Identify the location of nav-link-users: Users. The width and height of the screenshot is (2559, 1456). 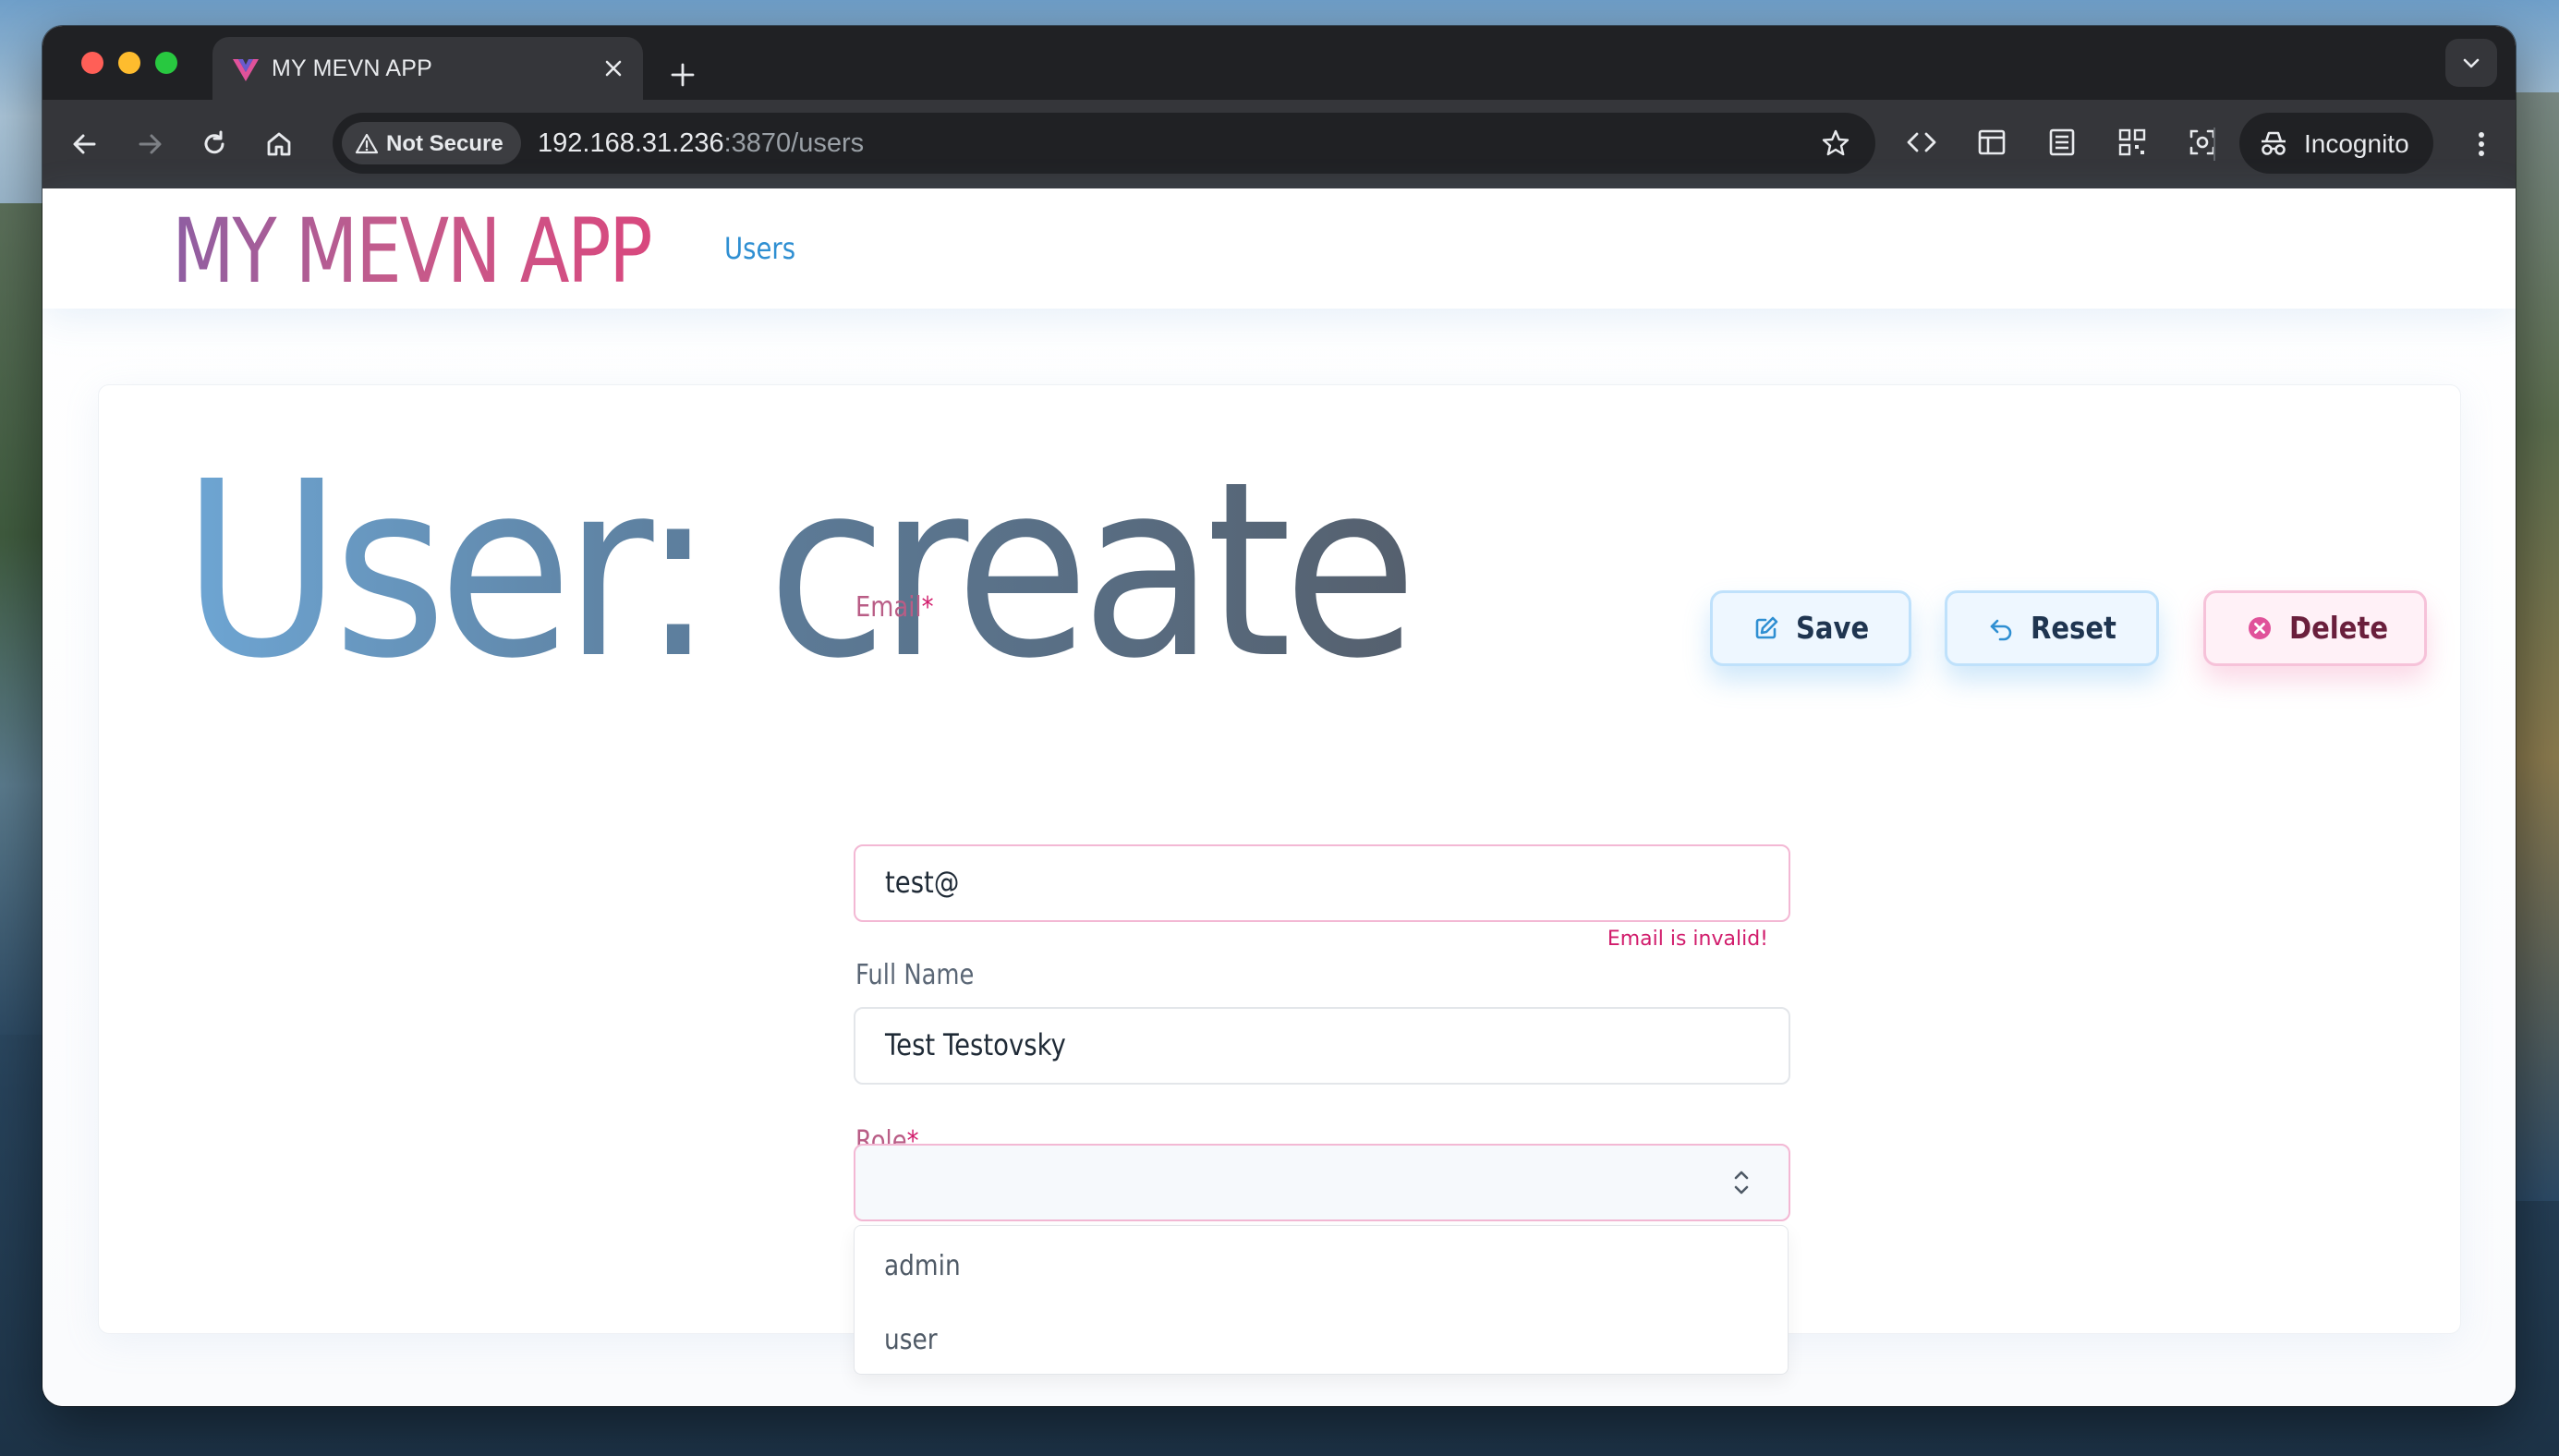
(759, 248).